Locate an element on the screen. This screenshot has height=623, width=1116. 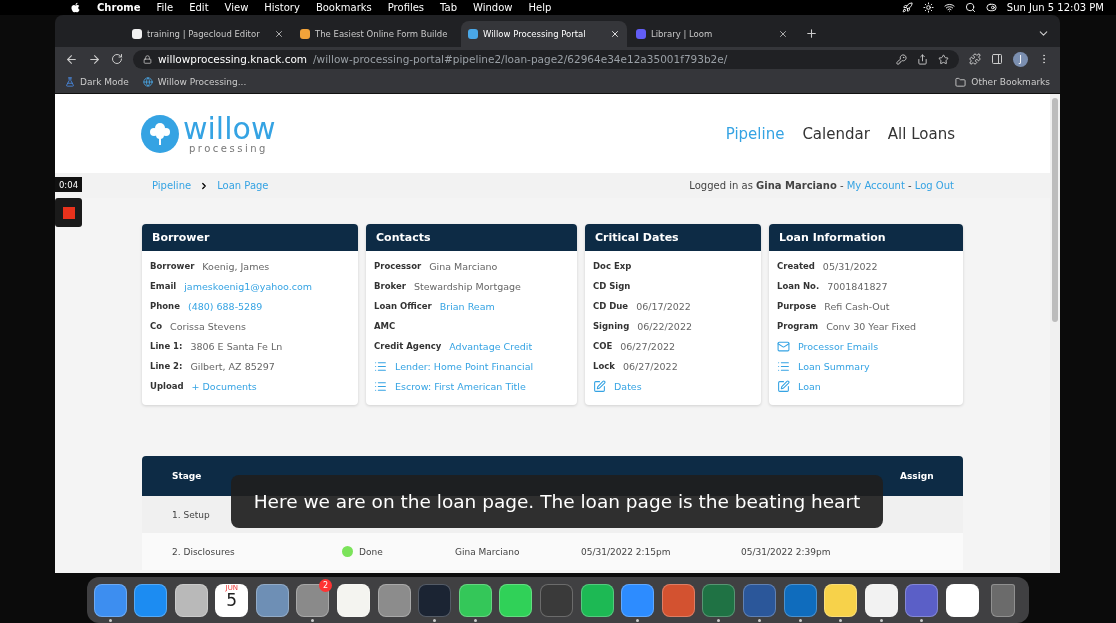
table-cell-text: 05/31/2022 2:15pm is located at coordinates (626, 551).